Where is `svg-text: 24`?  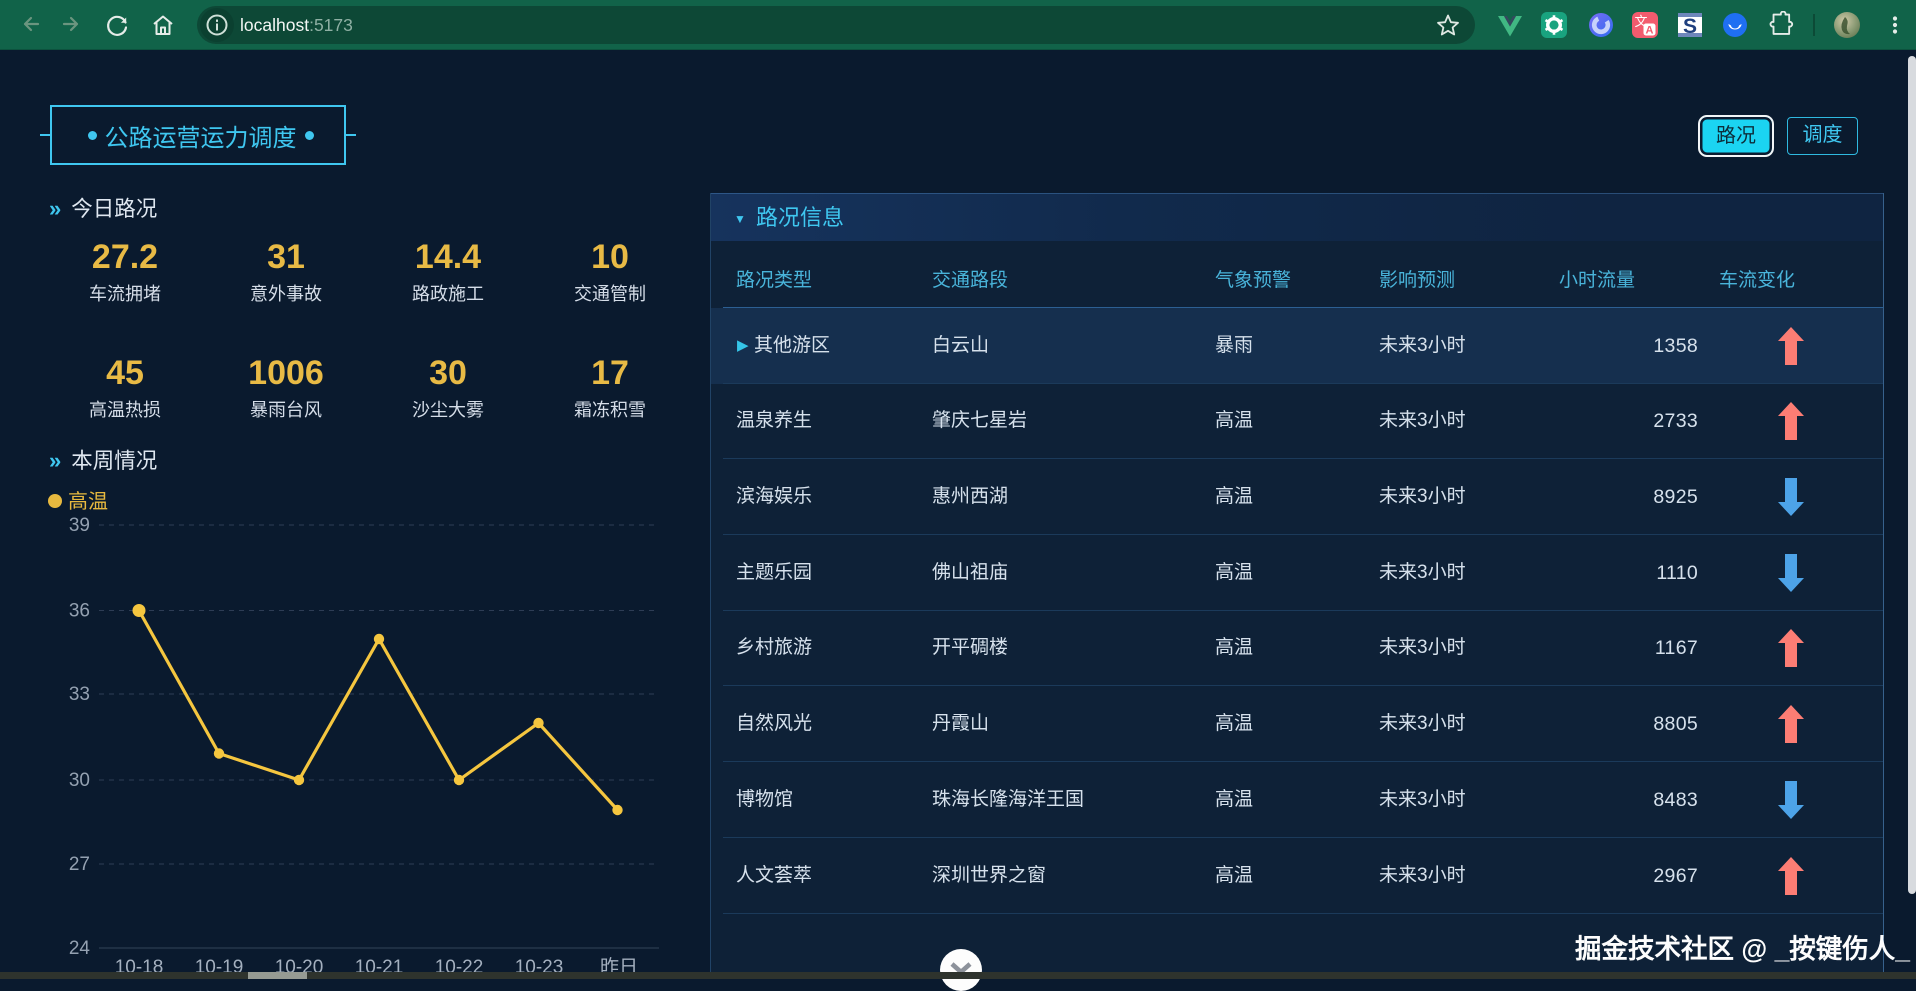 svg-text: 24 is located at coordinates (80, 948).